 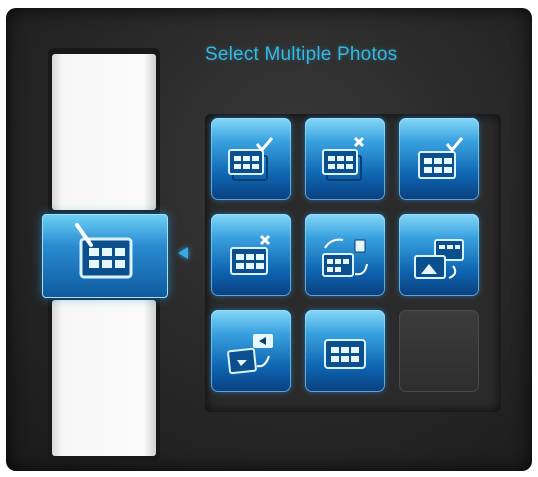 I want to click on select-multiple-check-icon, so click(x=251, y=159).